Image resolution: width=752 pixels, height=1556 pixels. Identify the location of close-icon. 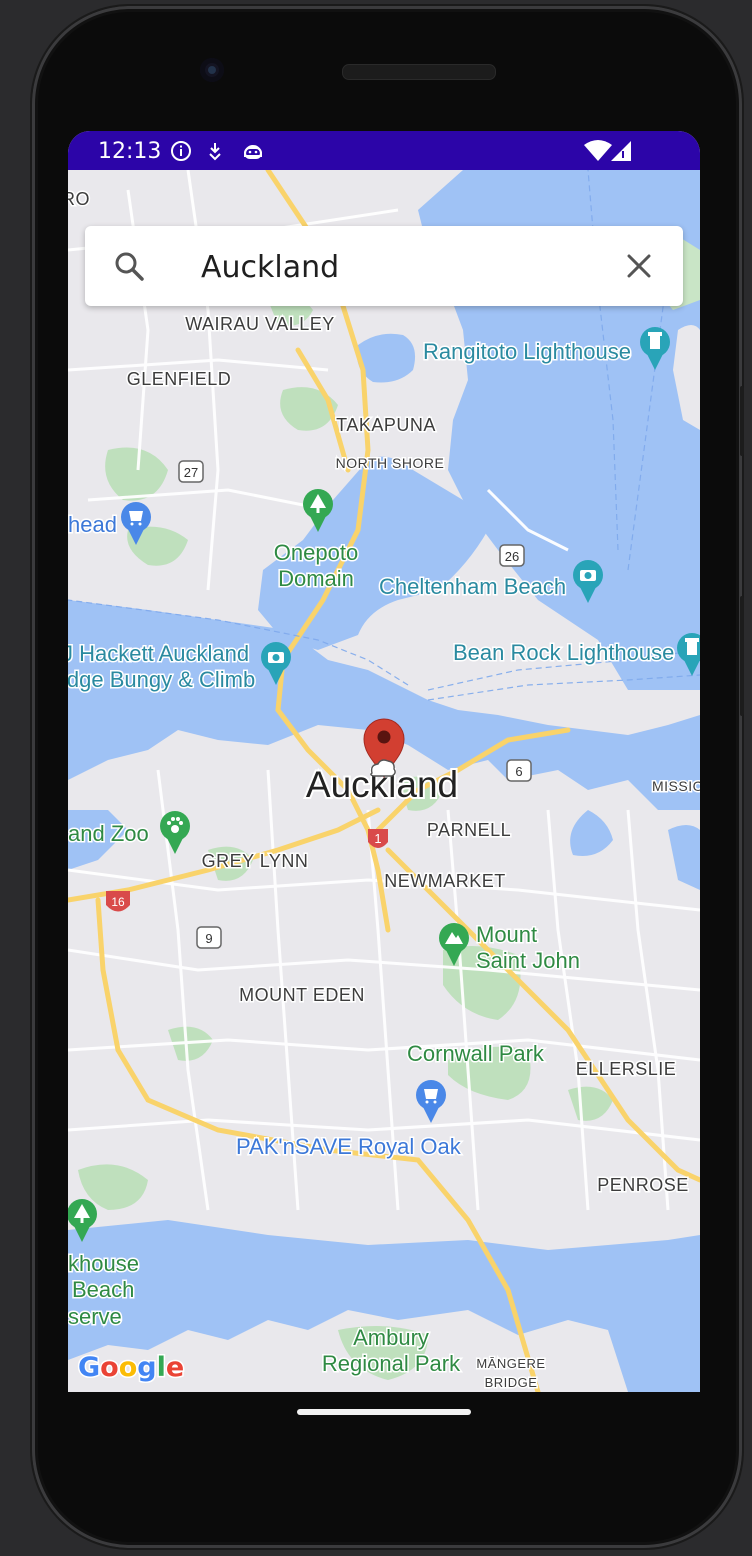
(639, 266).